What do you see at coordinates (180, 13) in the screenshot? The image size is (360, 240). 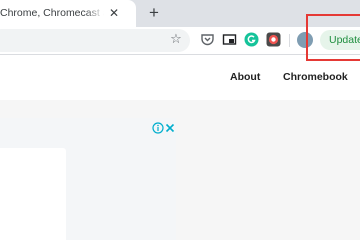 I see `tab-strip: Chrome, Chromecast and Chrome ✕ +` at bounding box center [180, 13].